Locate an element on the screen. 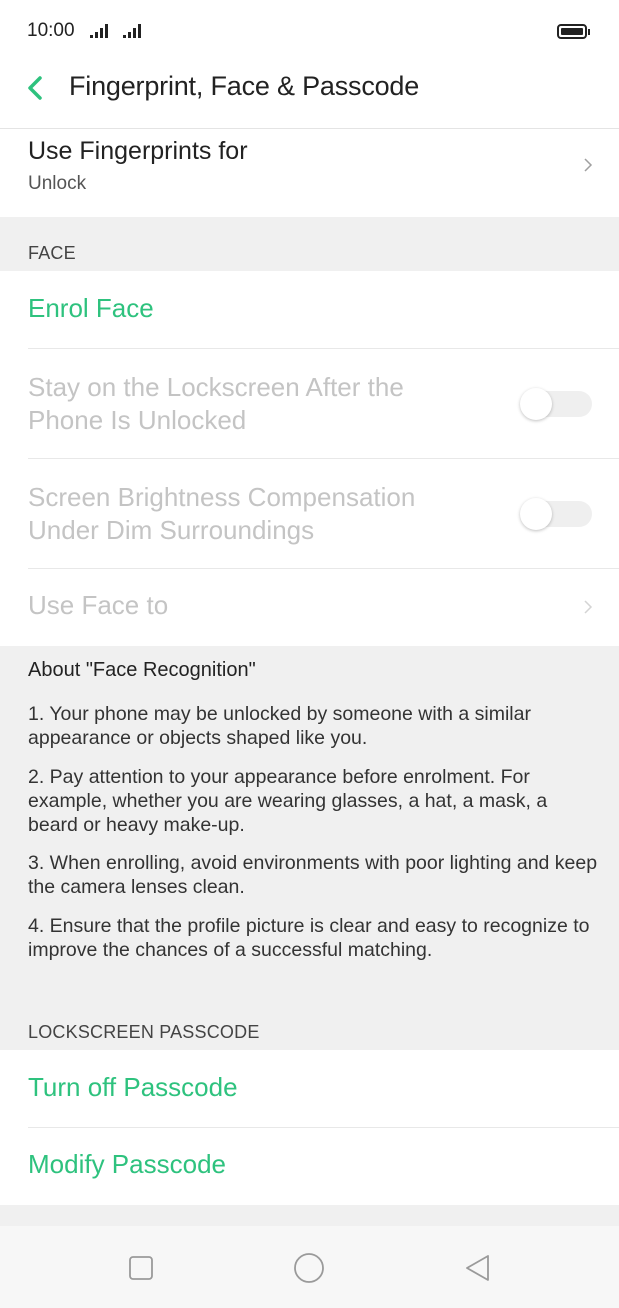 Image resolution: width=619 pixels, height=1308 pixels. passcode-settings: Turn off Passcode Modify Passcode is located at coordinates (309, 1127).